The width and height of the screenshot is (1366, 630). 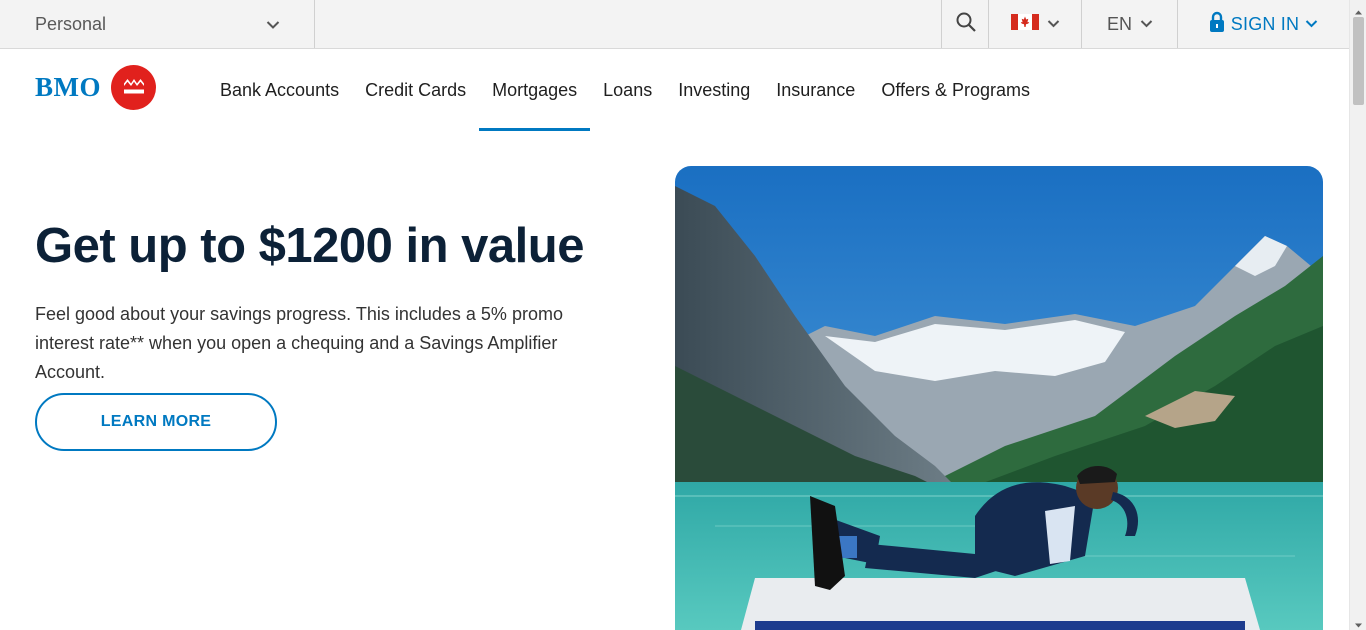 What do you see at coordinates (1217, 24) in the screenshot?
I see `lock-icon` at bounding box center [1217, 24].